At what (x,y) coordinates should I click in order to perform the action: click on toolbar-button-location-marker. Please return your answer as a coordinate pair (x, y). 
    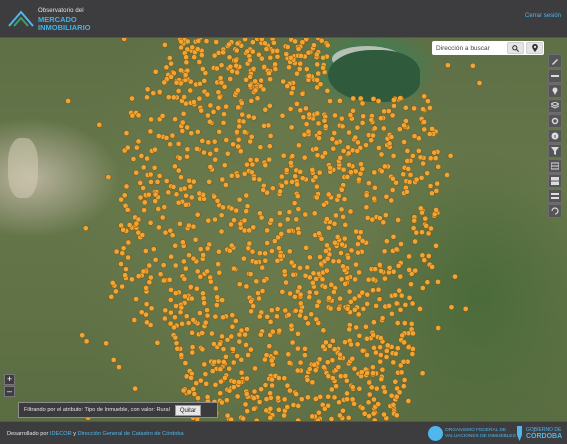
    Looking at the image, I should click on (555, 91).